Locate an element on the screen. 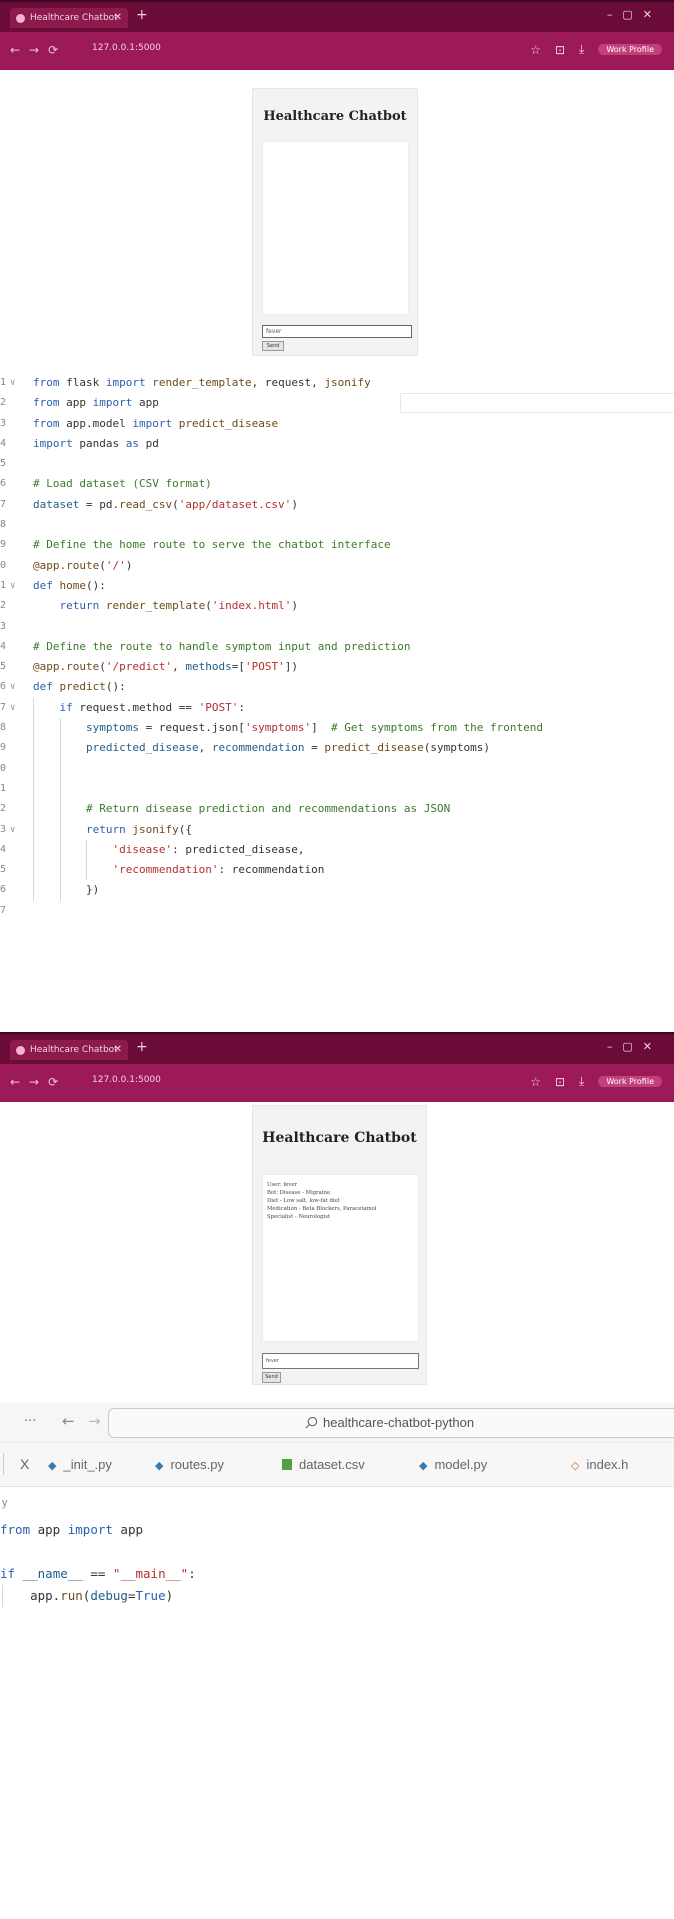 The height and width of the screenshot is (1919, 674). code-text: @app.route('/') is located at coordinates (83, 565).